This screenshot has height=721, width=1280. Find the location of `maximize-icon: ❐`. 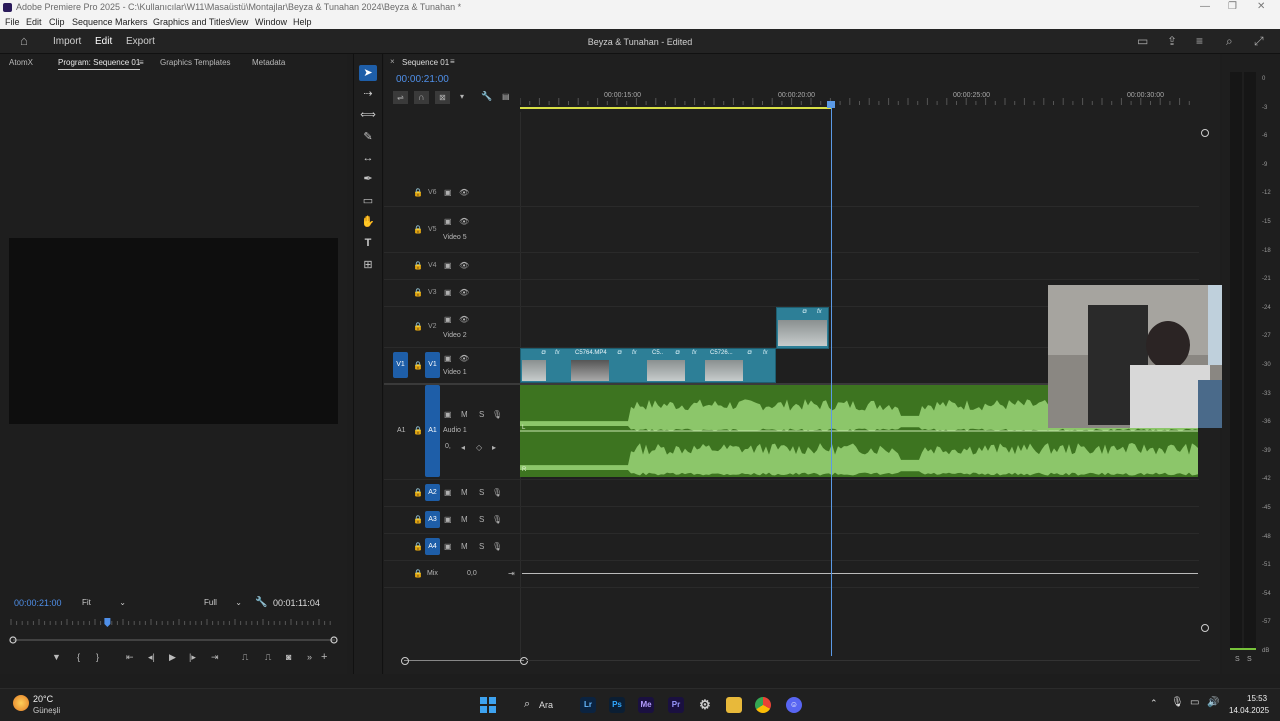

maximize-icon: ❐ is located at coordinates (1232, 6).